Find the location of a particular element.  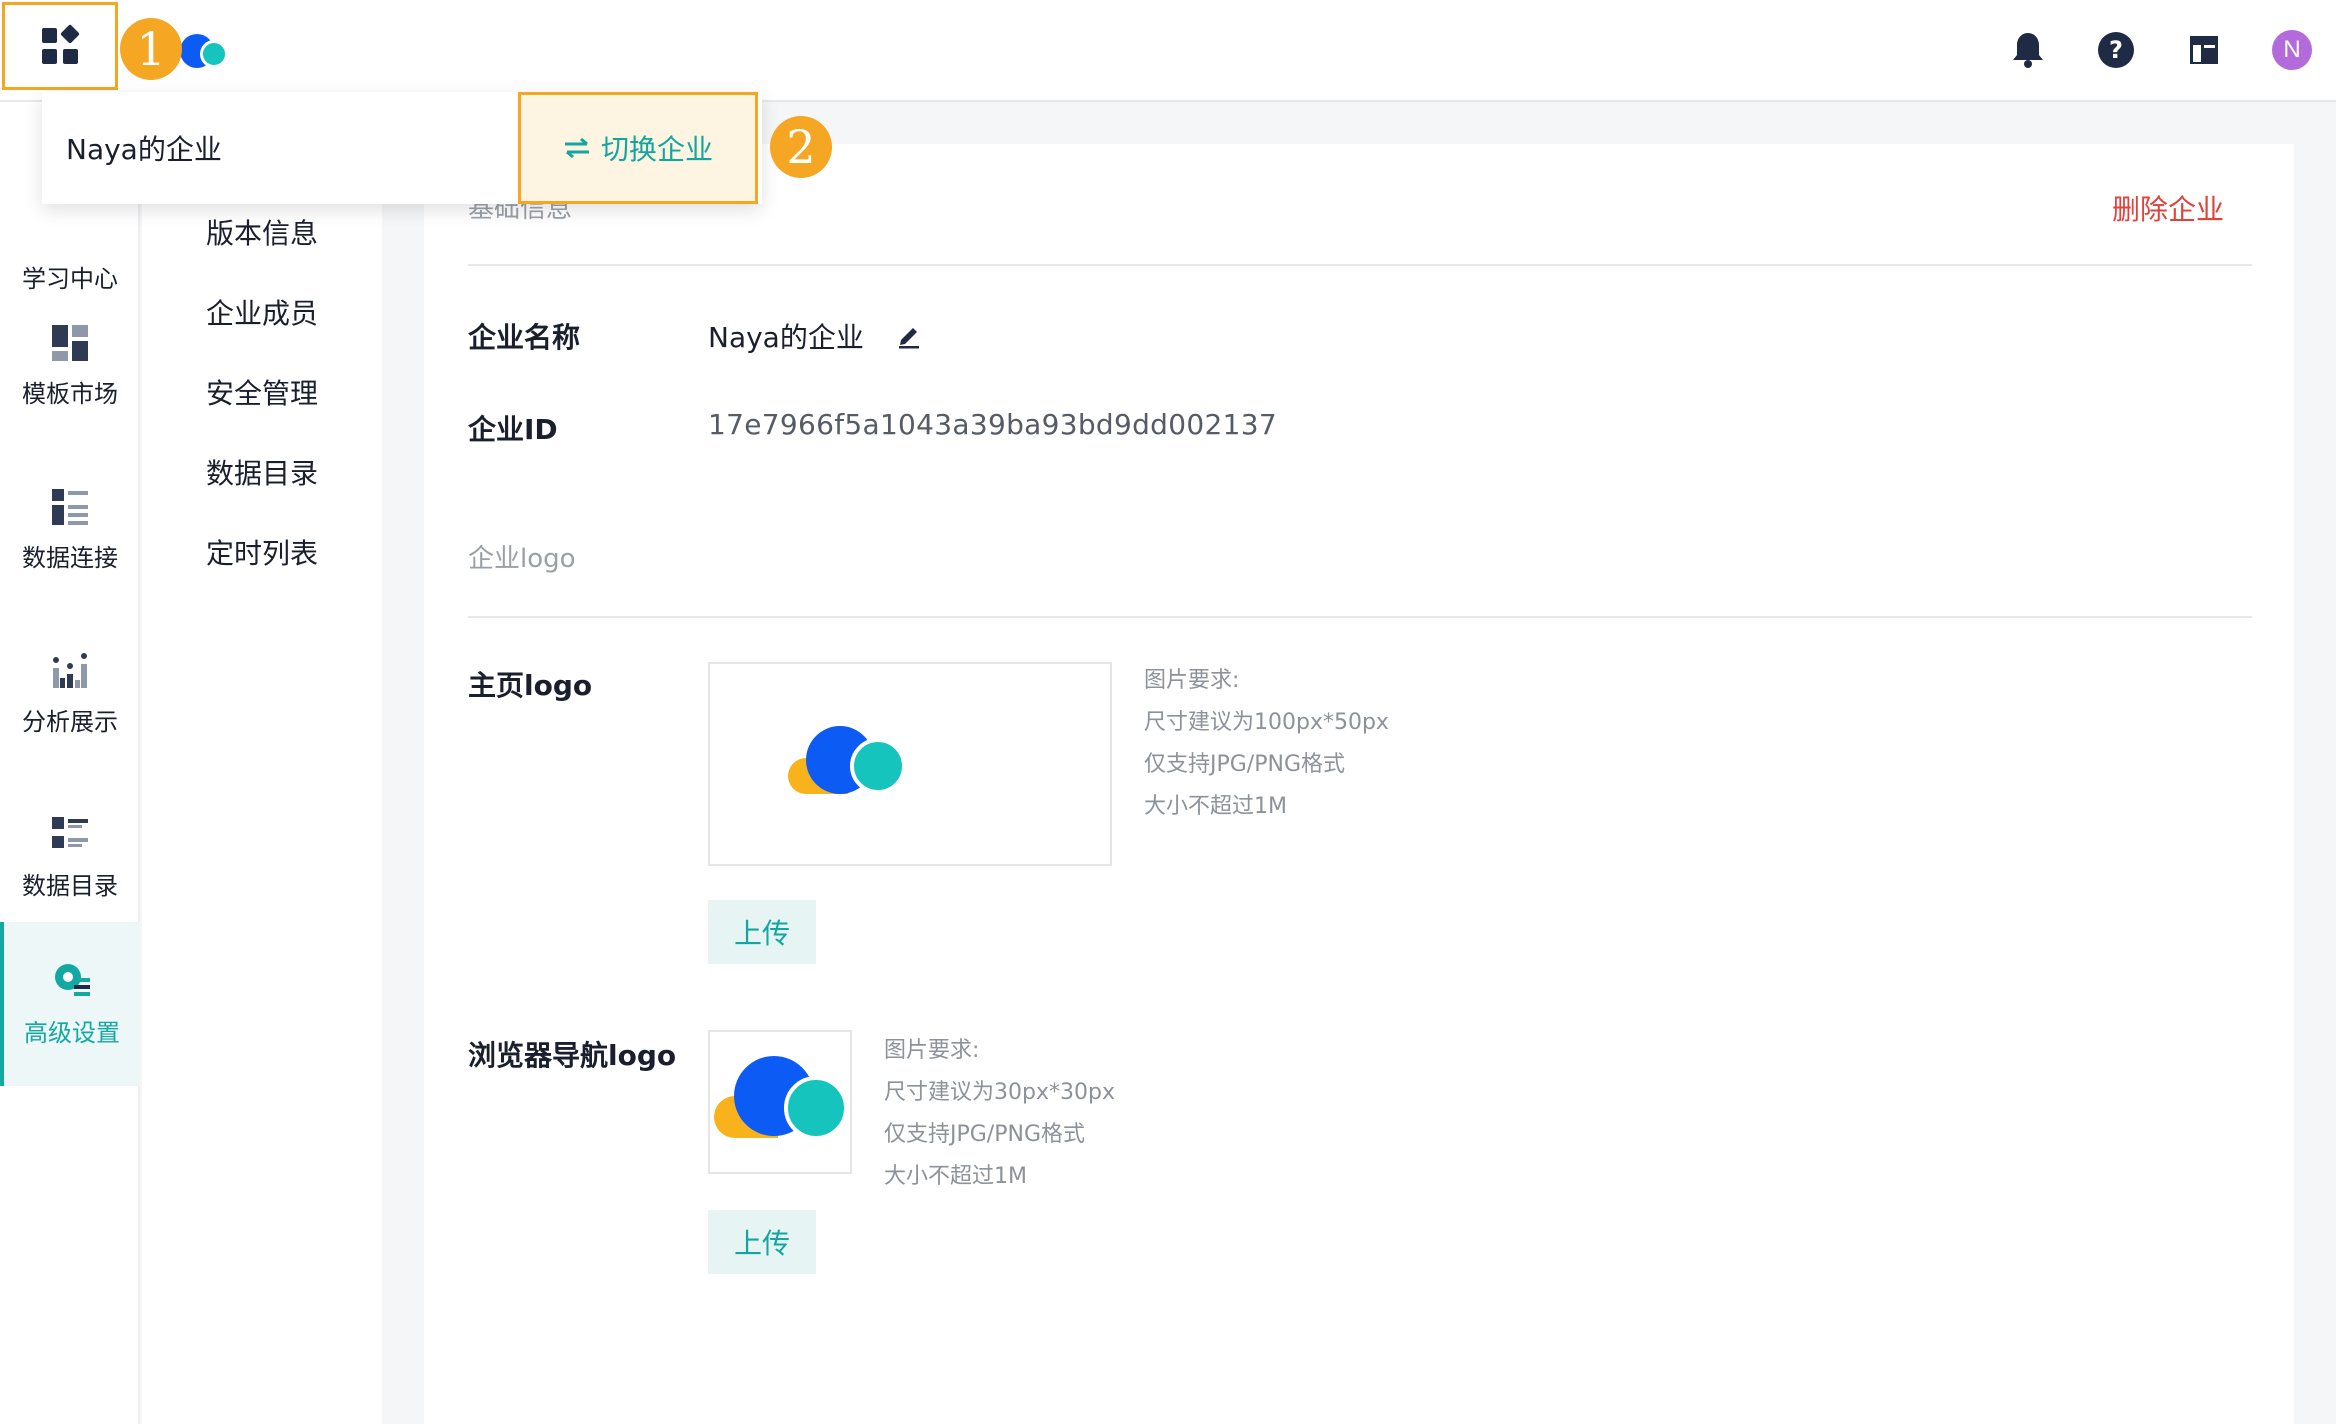

enterprise-name-label: 企业名称 is located at coordinates (524, 337).